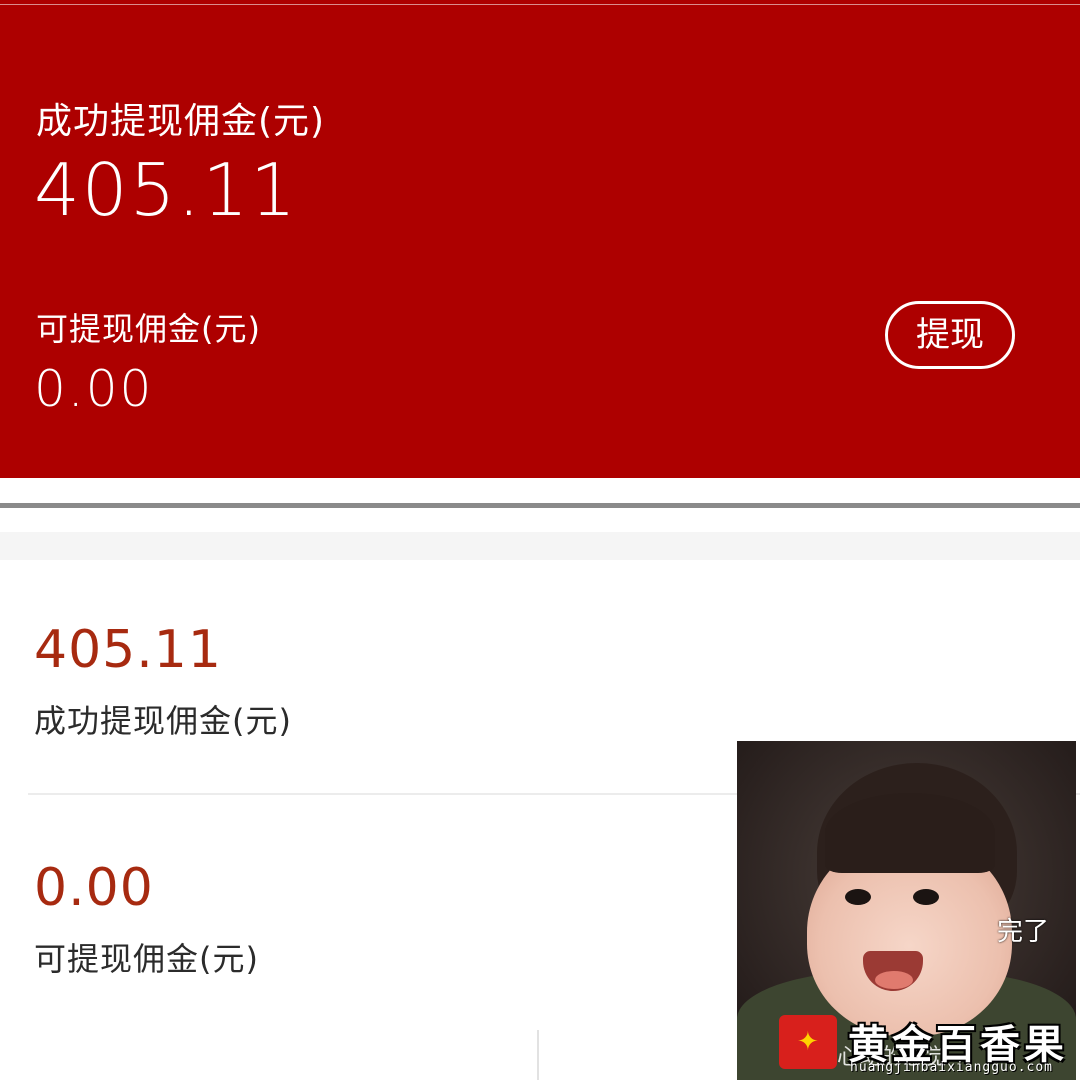 The image size is (1080, 1080). What do you see at coordinates (128, 650) in the screenshot?
I see `stat-success-amount: 405.11` at bounding box center [128, 650].